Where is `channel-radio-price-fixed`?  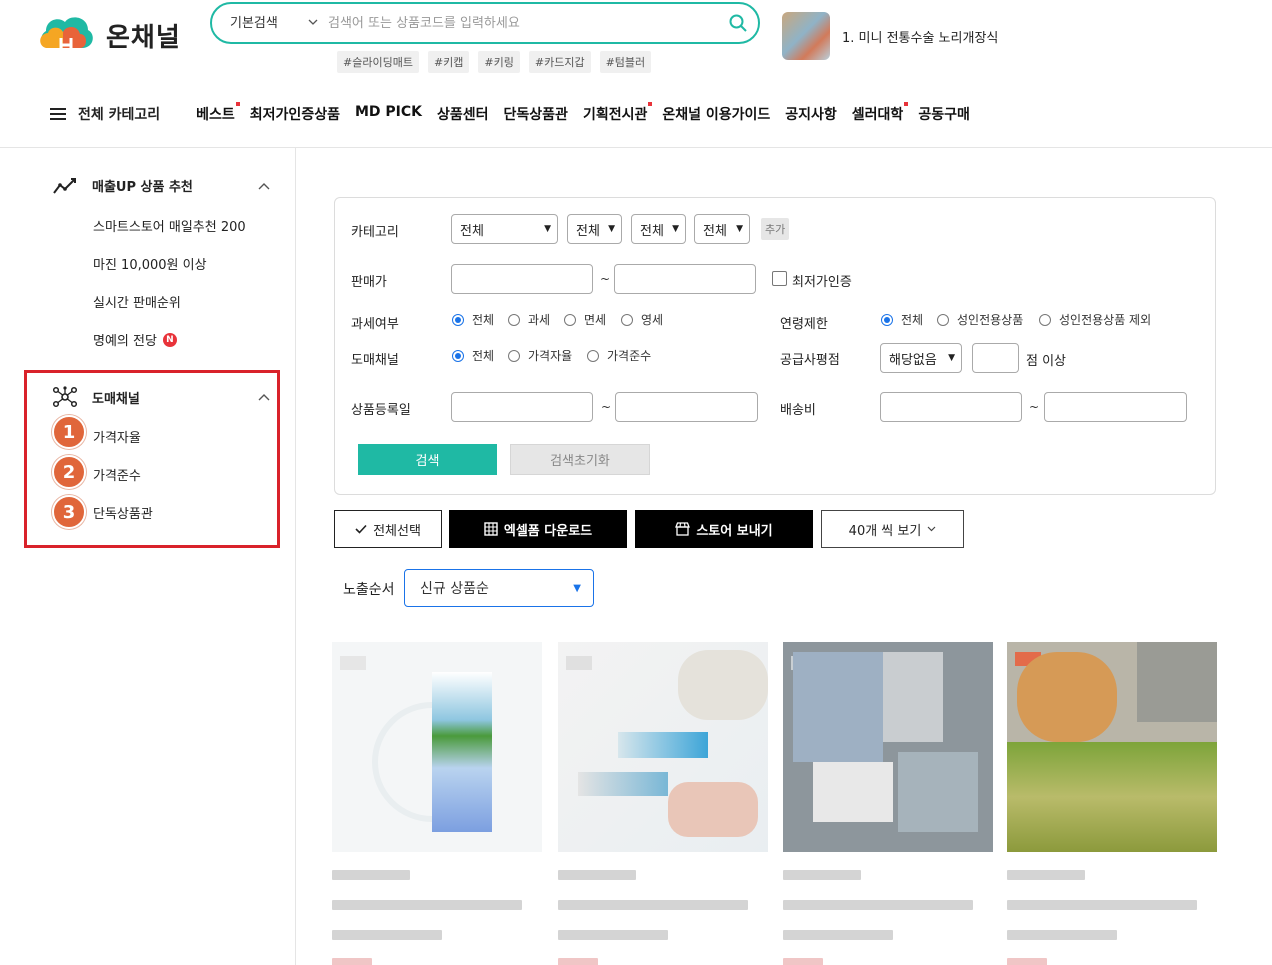 channel-radio-price-fixed is located at coordinates (593, 356).